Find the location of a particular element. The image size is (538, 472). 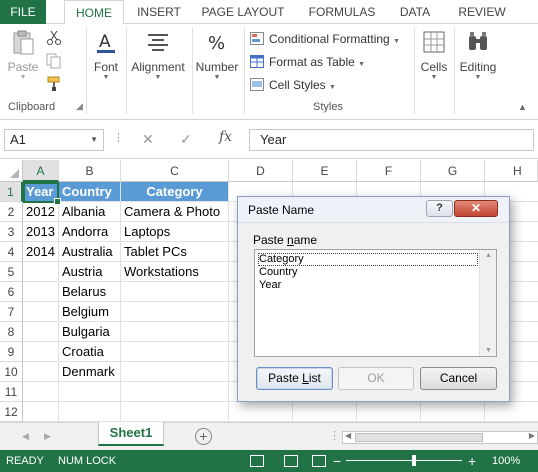

font-button: A Font ▼ is located at coordinates (106, 55).